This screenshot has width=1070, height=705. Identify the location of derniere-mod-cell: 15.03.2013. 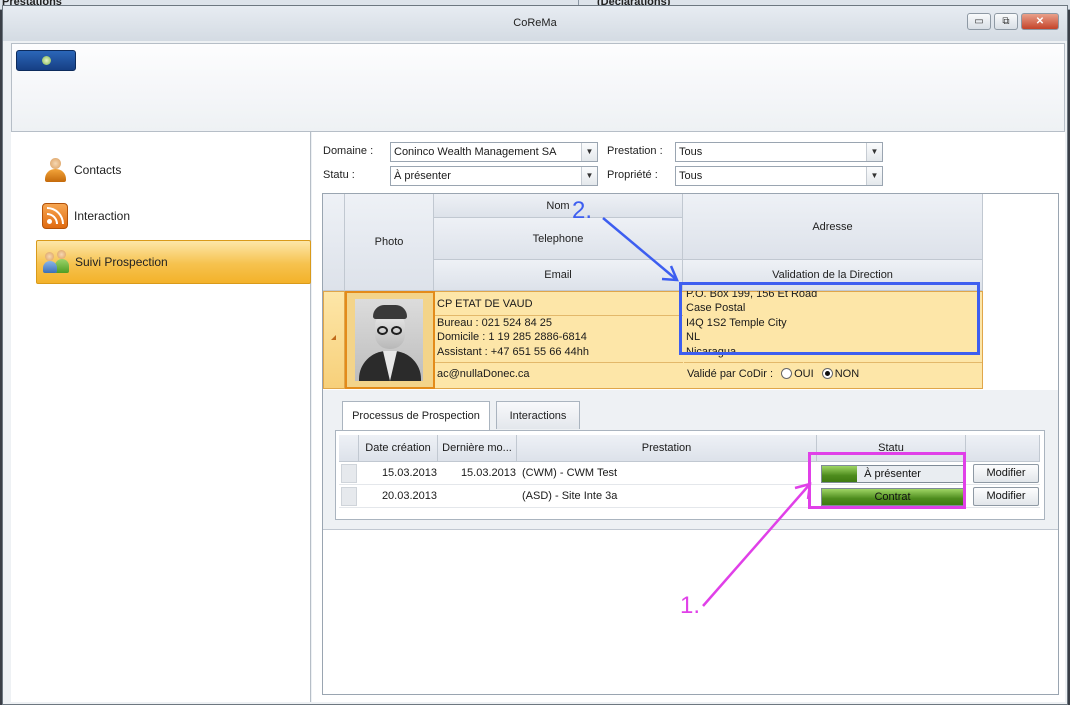
(488, 473).